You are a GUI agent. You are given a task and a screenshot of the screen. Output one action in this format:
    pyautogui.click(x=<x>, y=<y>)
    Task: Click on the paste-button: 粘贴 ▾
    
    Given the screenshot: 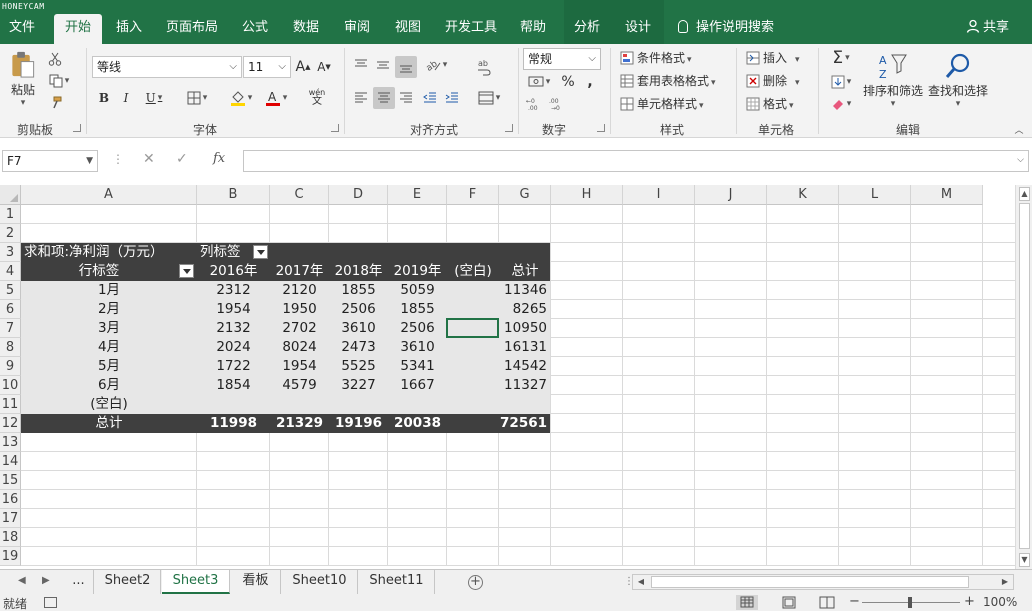 What is the action you would take?
    pyautogui.click(x=23, y=79)
    